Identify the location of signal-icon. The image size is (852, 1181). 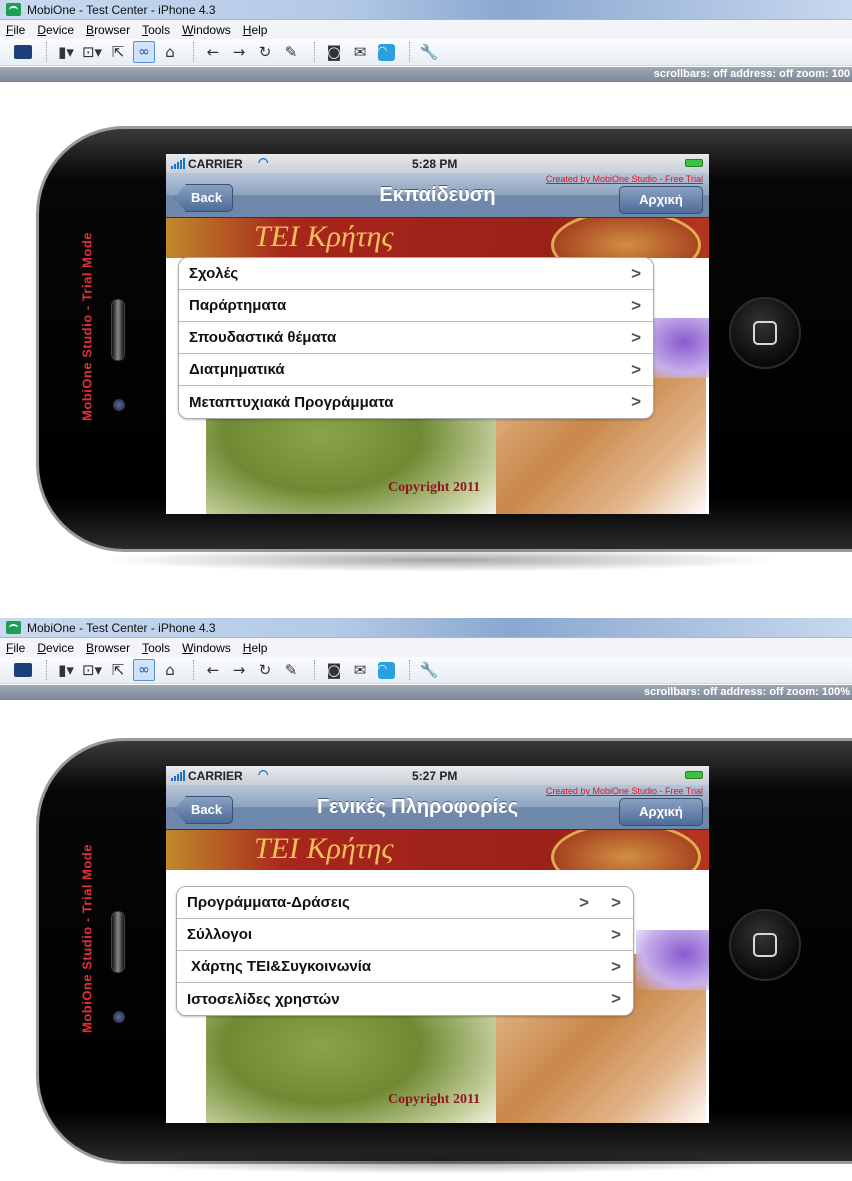
(178, 775).